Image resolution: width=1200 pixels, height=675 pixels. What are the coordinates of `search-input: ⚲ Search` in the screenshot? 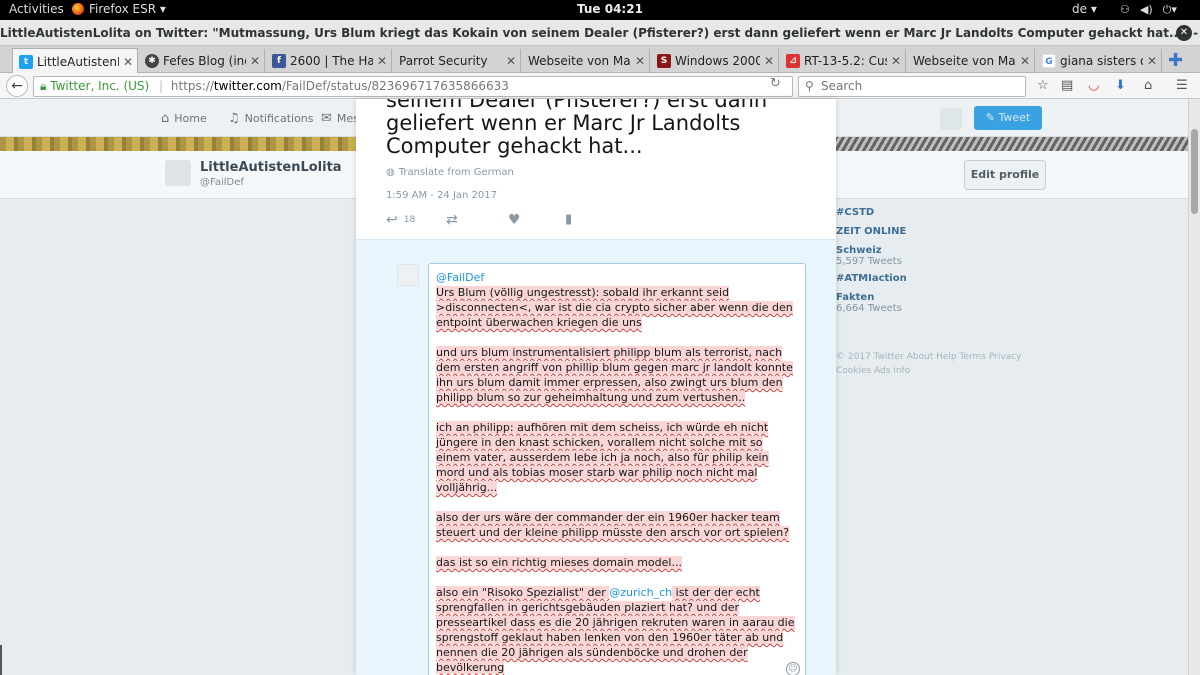 It's located at (912, 86).